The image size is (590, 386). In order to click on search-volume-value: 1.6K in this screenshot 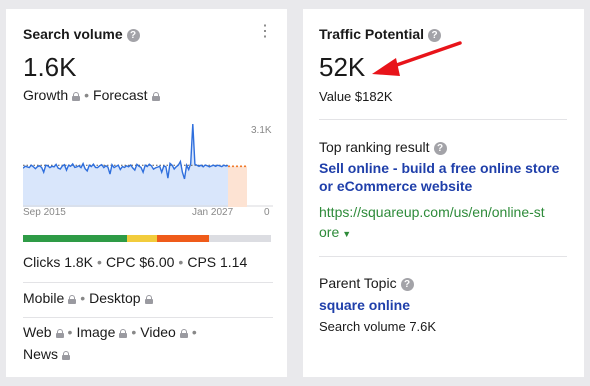, I will do `click(50, 67)`.